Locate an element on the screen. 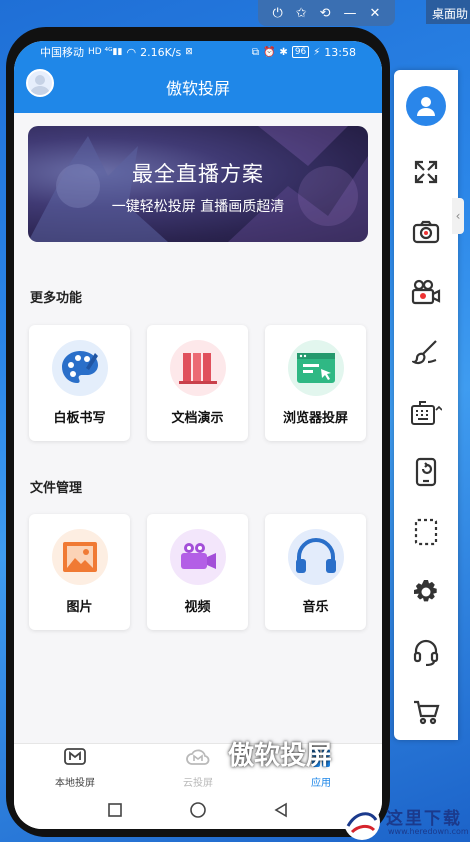 This screenshot has height=842, width=470. toolbar-user-button is located at coordinates (426, 106).